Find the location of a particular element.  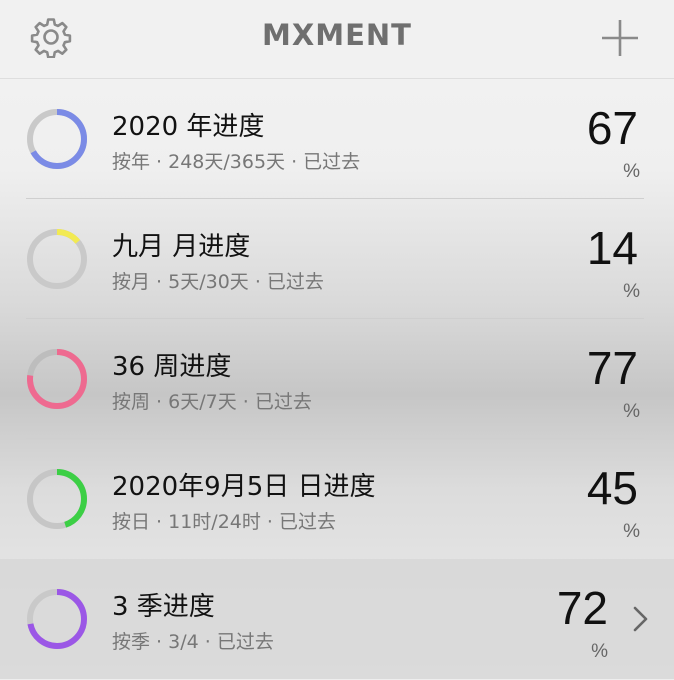

row-title: 3 季进度 is located at coordinates (163, 607).